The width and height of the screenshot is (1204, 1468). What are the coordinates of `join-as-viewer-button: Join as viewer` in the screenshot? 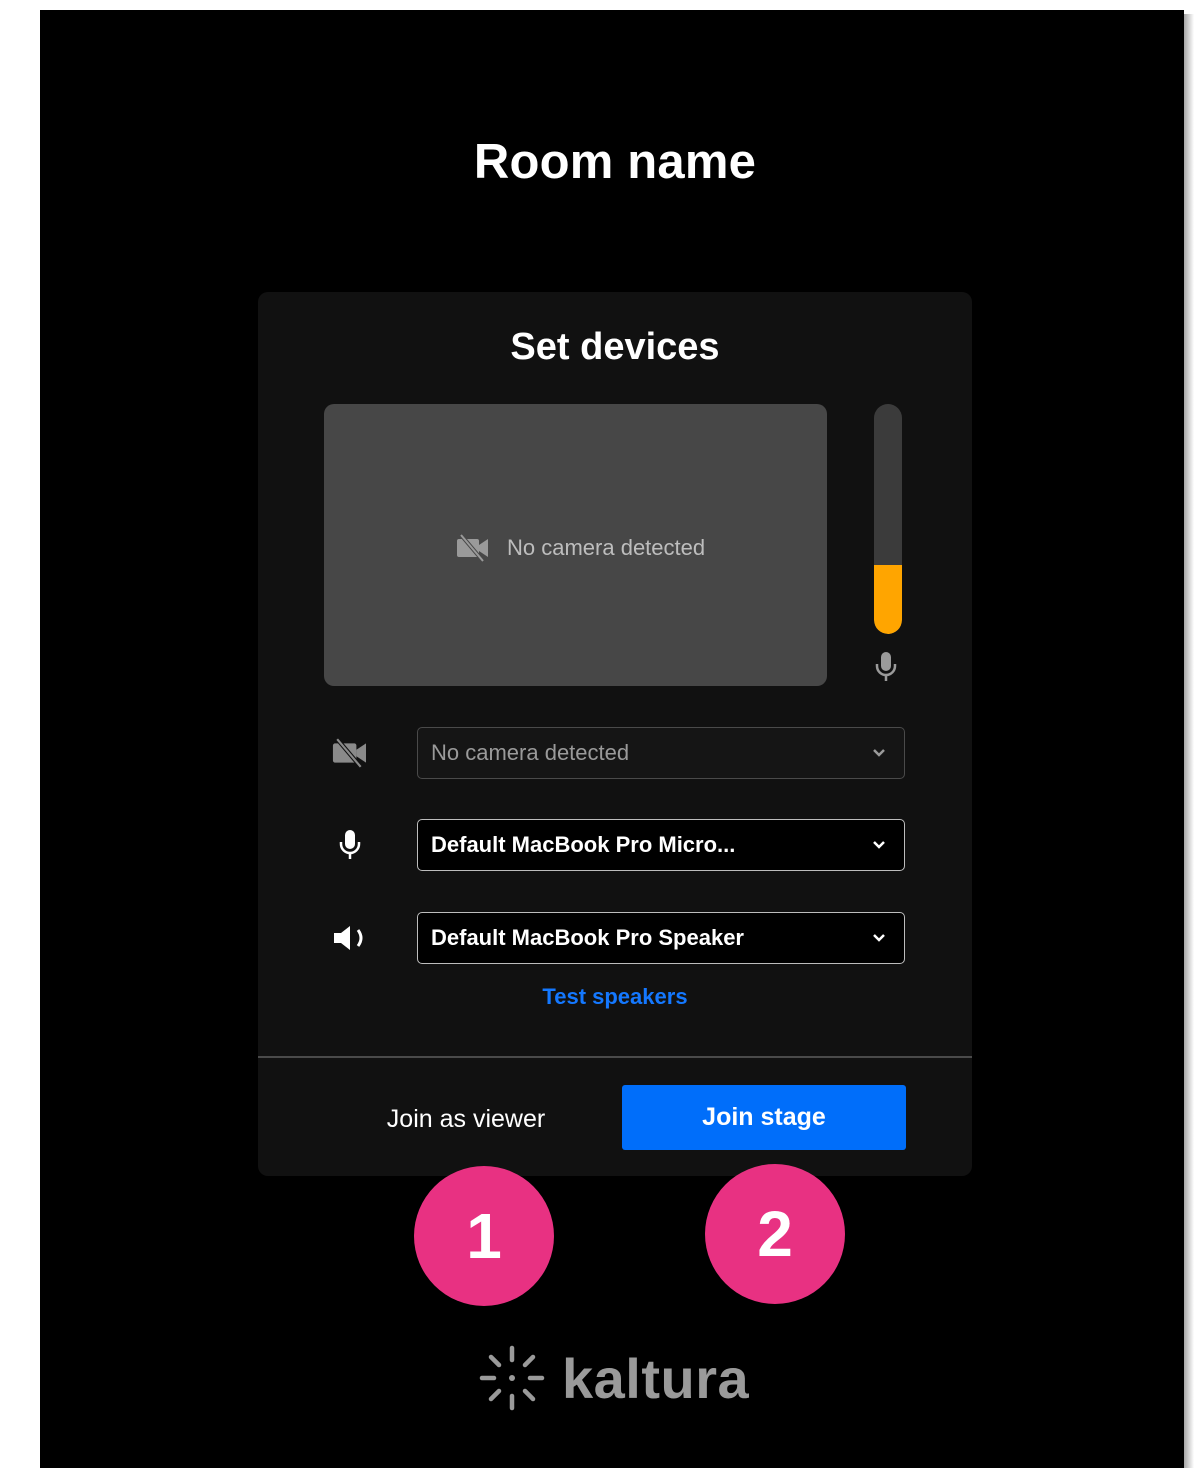 It's located at (466, 1119).